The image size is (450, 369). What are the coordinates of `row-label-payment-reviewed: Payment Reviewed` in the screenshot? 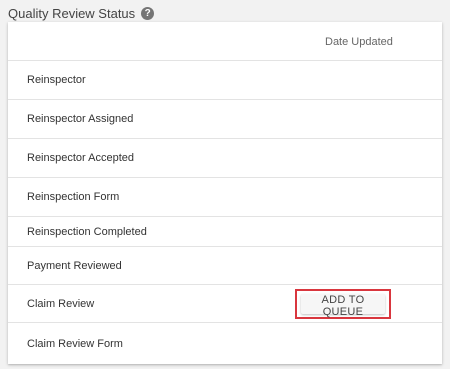 It's located at (74, 265).